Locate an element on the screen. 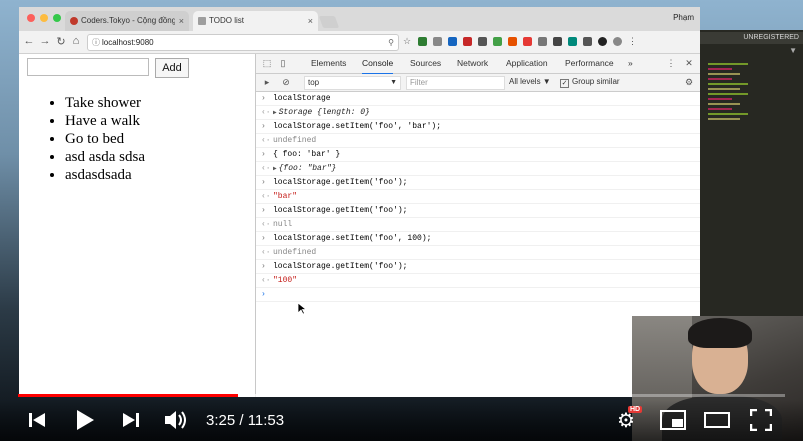 The height and width of the screenshot is (441, 803). console-output-row: ‹· "100" is located at coordinates (478, 281).